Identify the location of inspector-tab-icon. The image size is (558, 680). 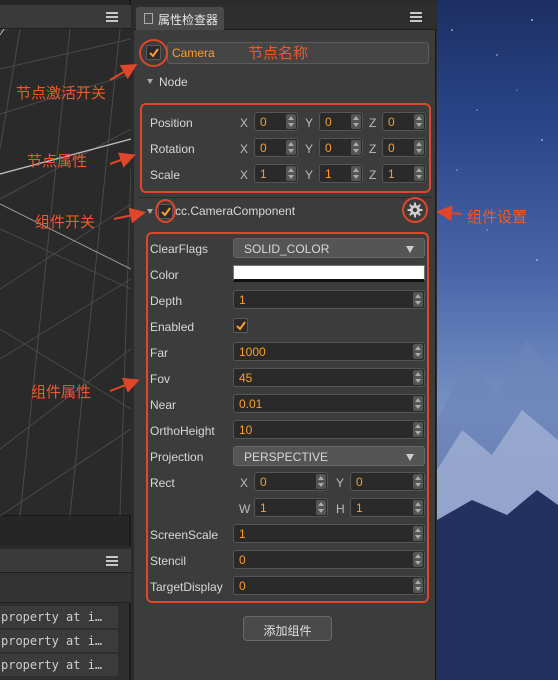
(148, 18).